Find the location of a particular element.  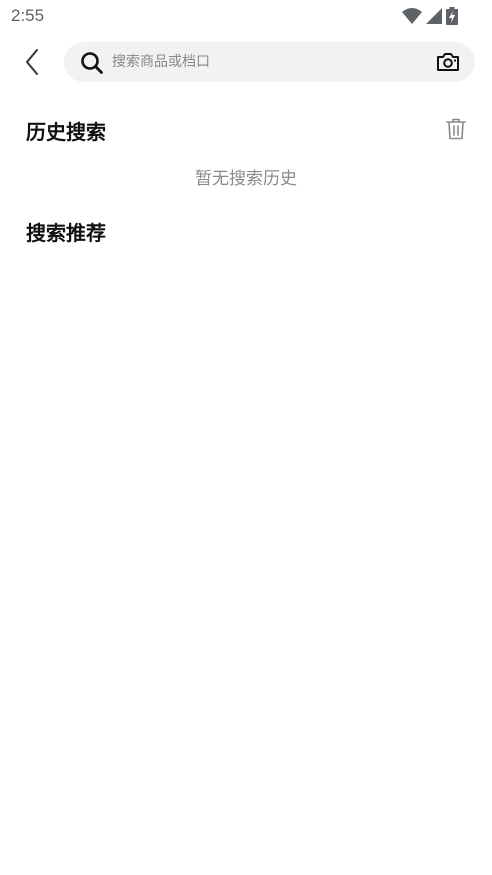

search-bar-row is located at coordinates (246, 62).